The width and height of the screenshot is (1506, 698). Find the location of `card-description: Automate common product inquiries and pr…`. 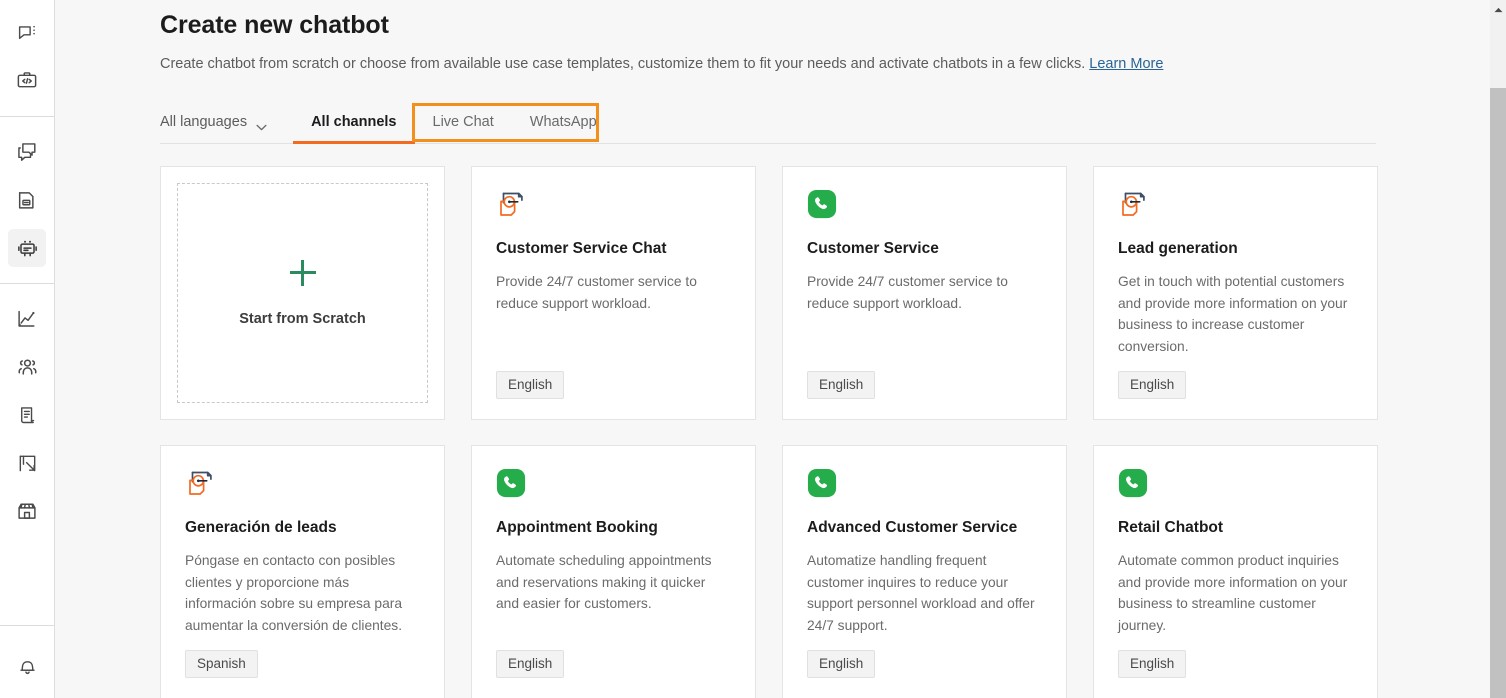

card-description: Automate common product inquiries and pr… is located at coordinates (1233, 593).